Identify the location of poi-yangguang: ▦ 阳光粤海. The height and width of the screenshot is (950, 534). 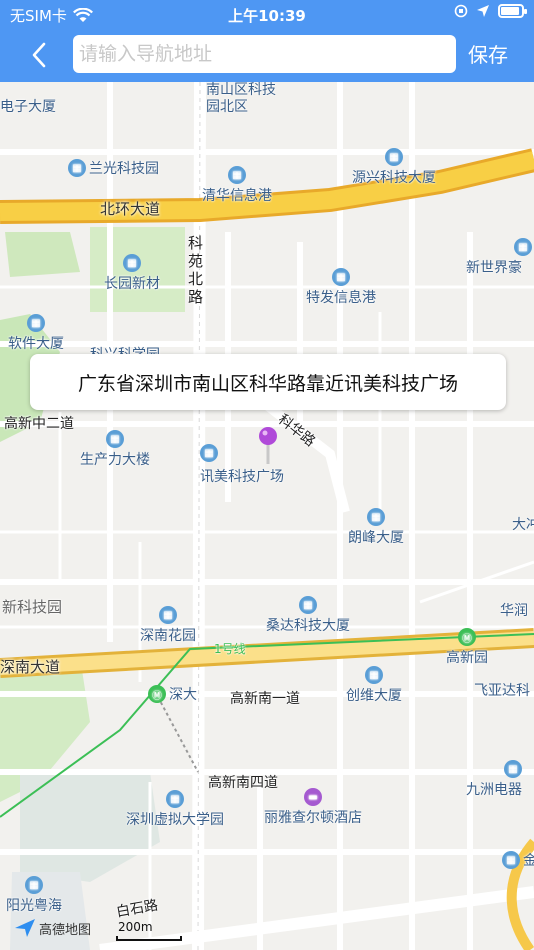
(34, 895).